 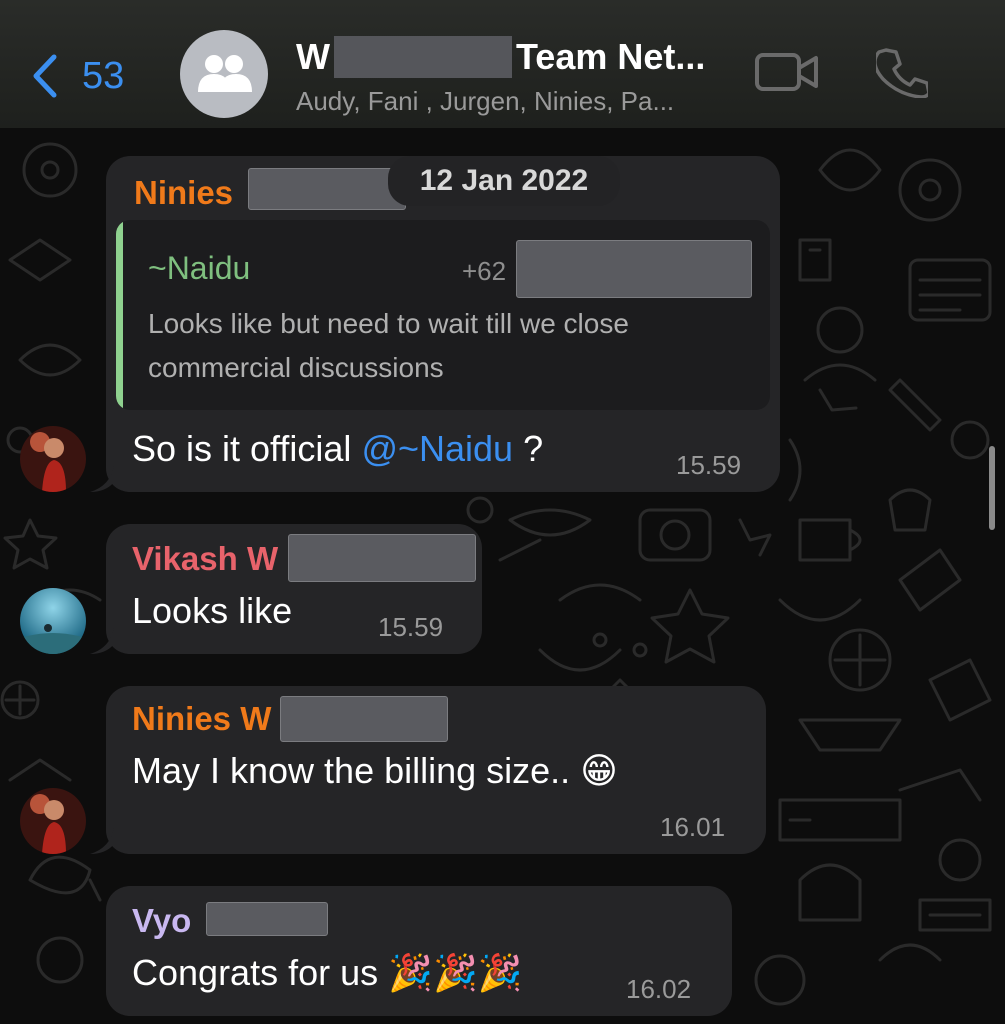 I want to click on title-prefix: W, so click(x=313, y=56).